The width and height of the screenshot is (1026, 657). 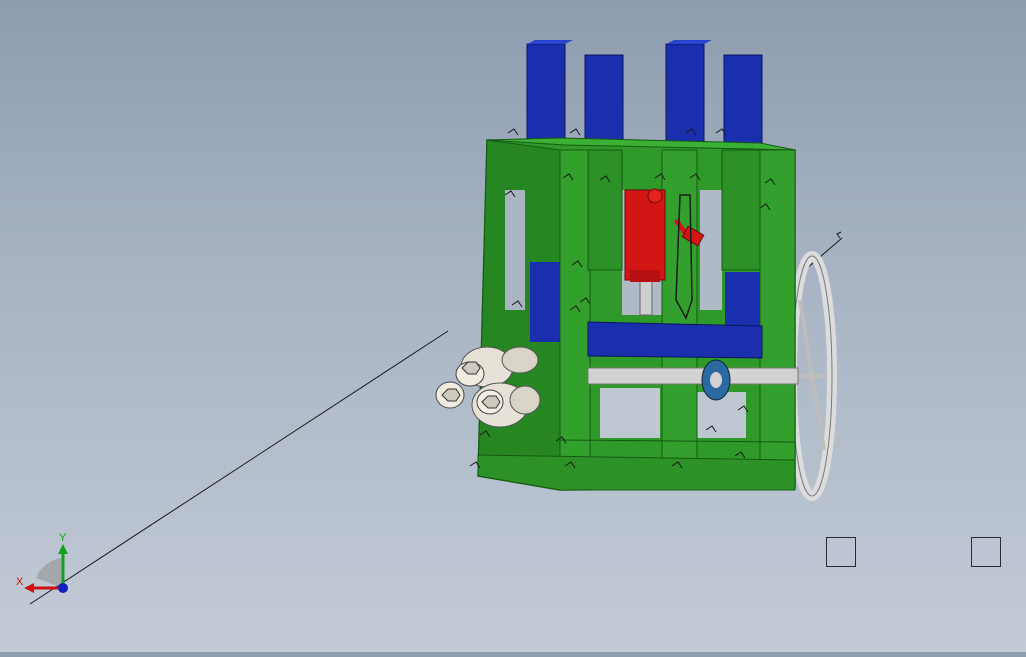 What do you see at coordinates (841, 552) in the screenshot?
I see `selection-box-left` at bounding box center [841, 552].